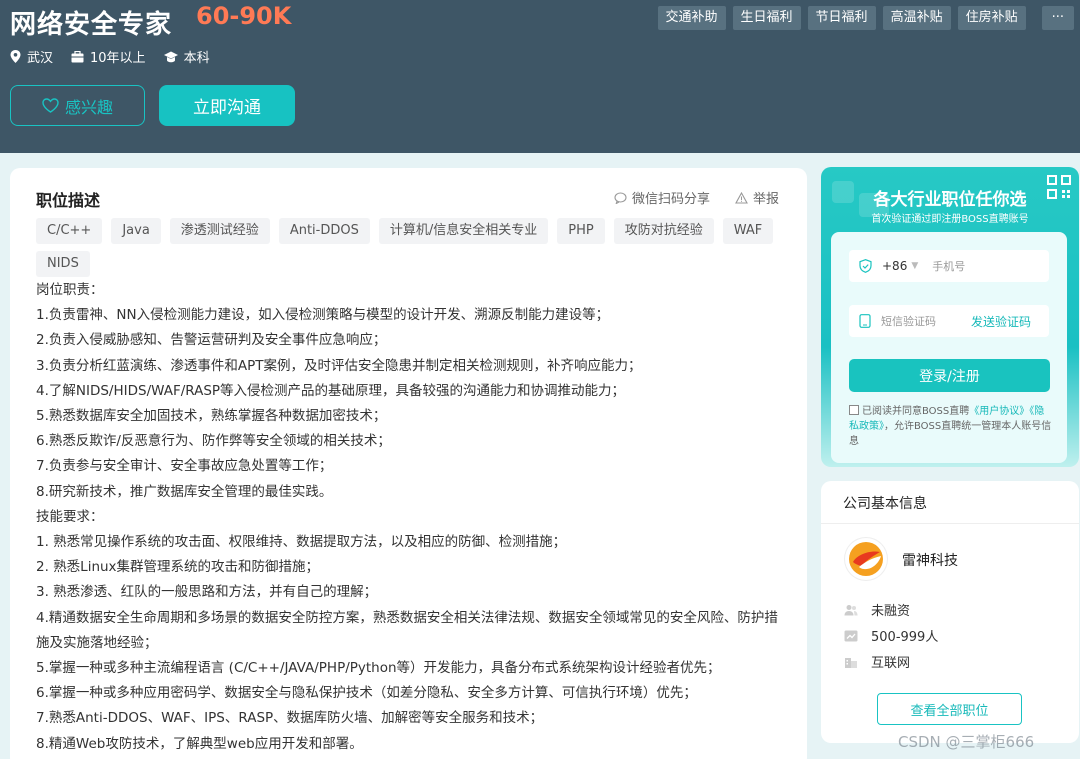 The height and width of the screenshot is (759, 1080). Describe the element at coordinates (70, 290) in the screenshot. I see `description-line: 岗位职责：` at that location.